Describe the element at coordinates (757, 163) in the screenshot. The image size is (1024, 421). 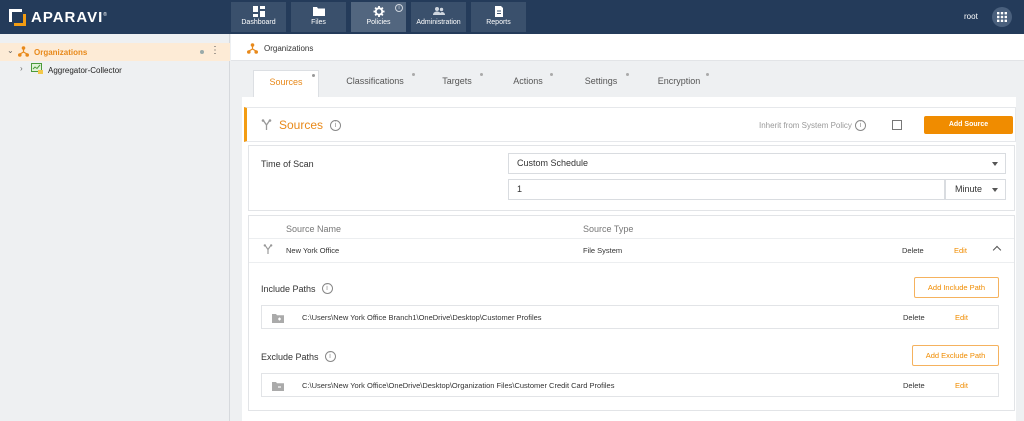
I see `schedule-select: Custom Schedule` at that location.